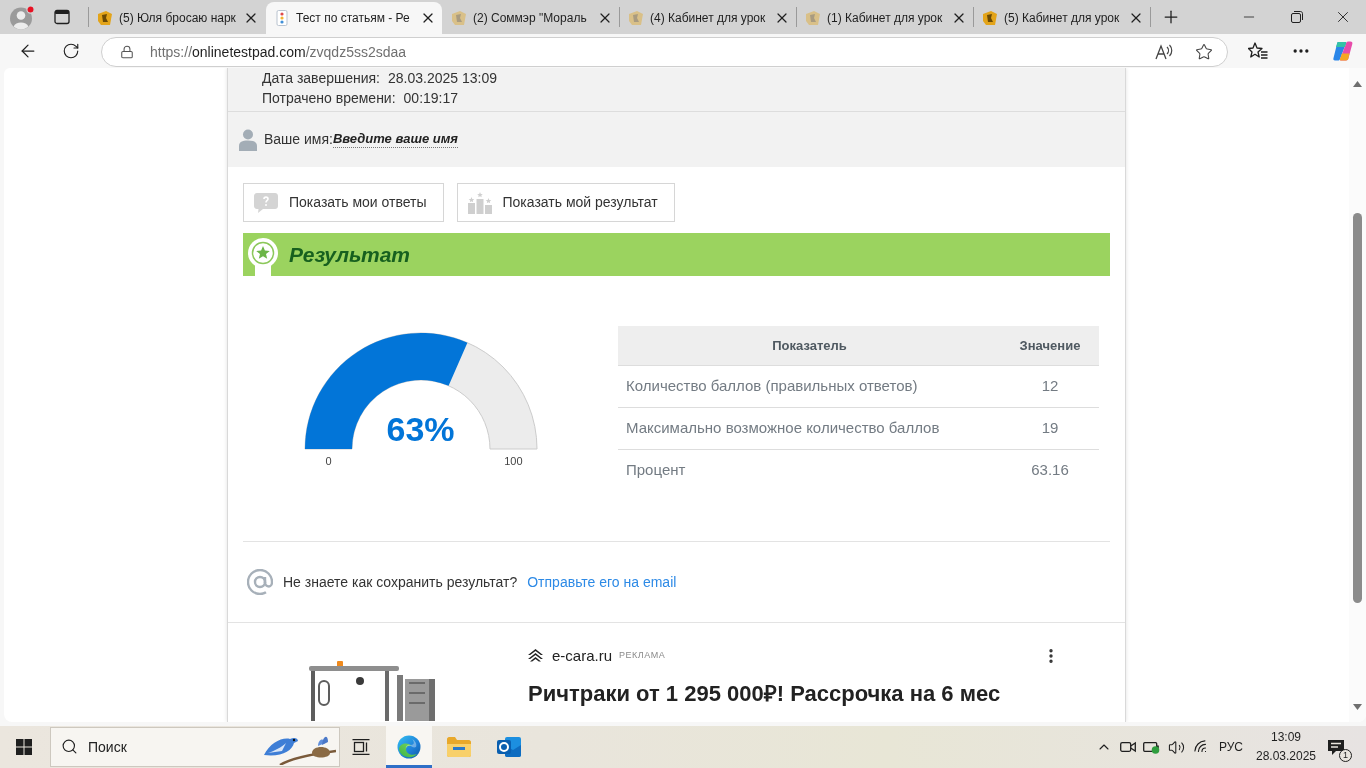  Describe the element at coordinates (809, 345) in the screenshot. I see `column-header: Показатель` at that location.